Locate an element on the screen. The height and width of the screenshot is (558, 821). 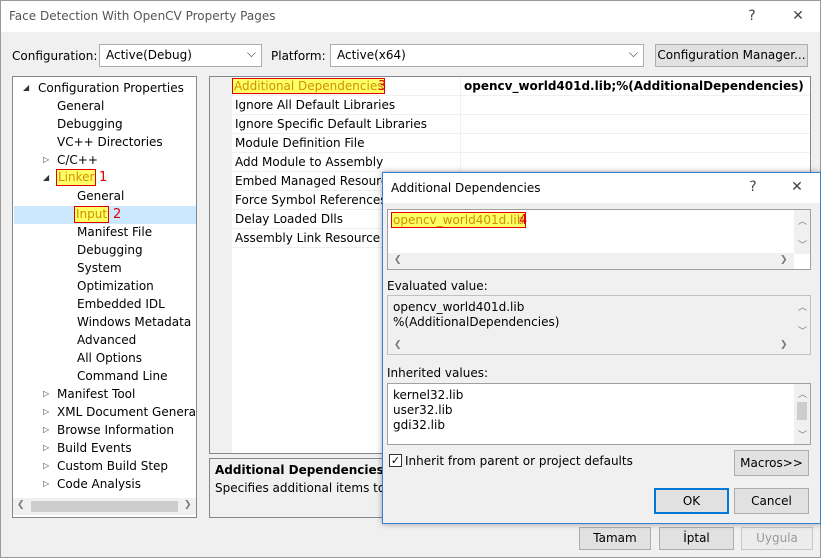
evaluated-line: opencv_world401d.lib is located at coordinates (459, 307).